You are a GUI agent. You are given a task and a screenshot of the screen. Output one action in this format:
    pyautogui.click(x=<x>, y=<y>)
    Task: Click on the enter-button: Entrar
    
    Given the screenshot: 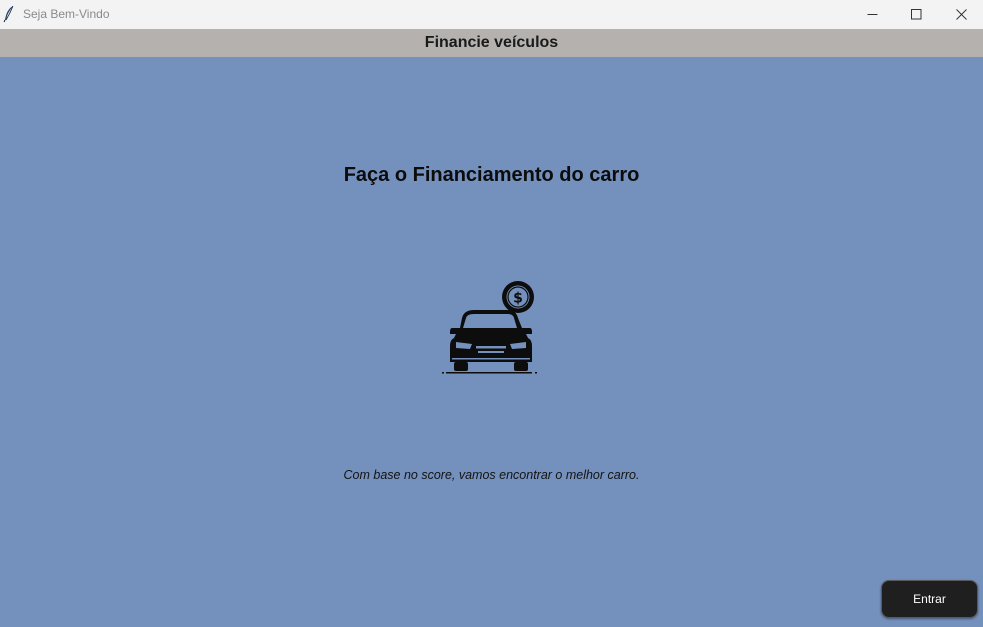 What is the action you would take?
    pyautogui.click(x=929, y=599)
    